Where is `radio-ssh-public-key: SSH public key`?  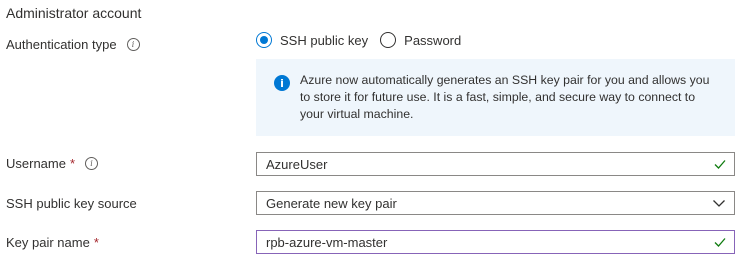
radio-ssh-public-key: SSH public key is located at coordinates (312, 40).